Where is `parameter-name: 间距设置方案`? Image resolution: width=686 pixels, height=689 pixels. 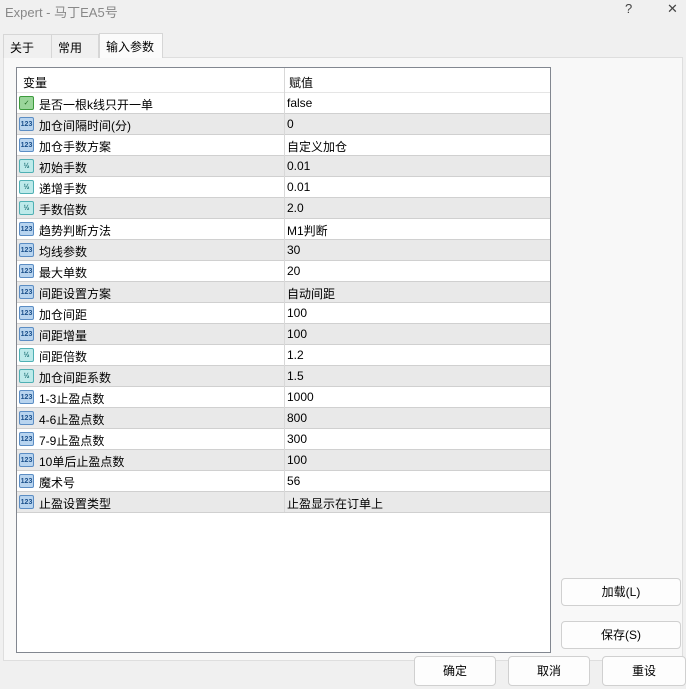
parameter-name: 间距设置方案 is located at coordinates (75, 294).